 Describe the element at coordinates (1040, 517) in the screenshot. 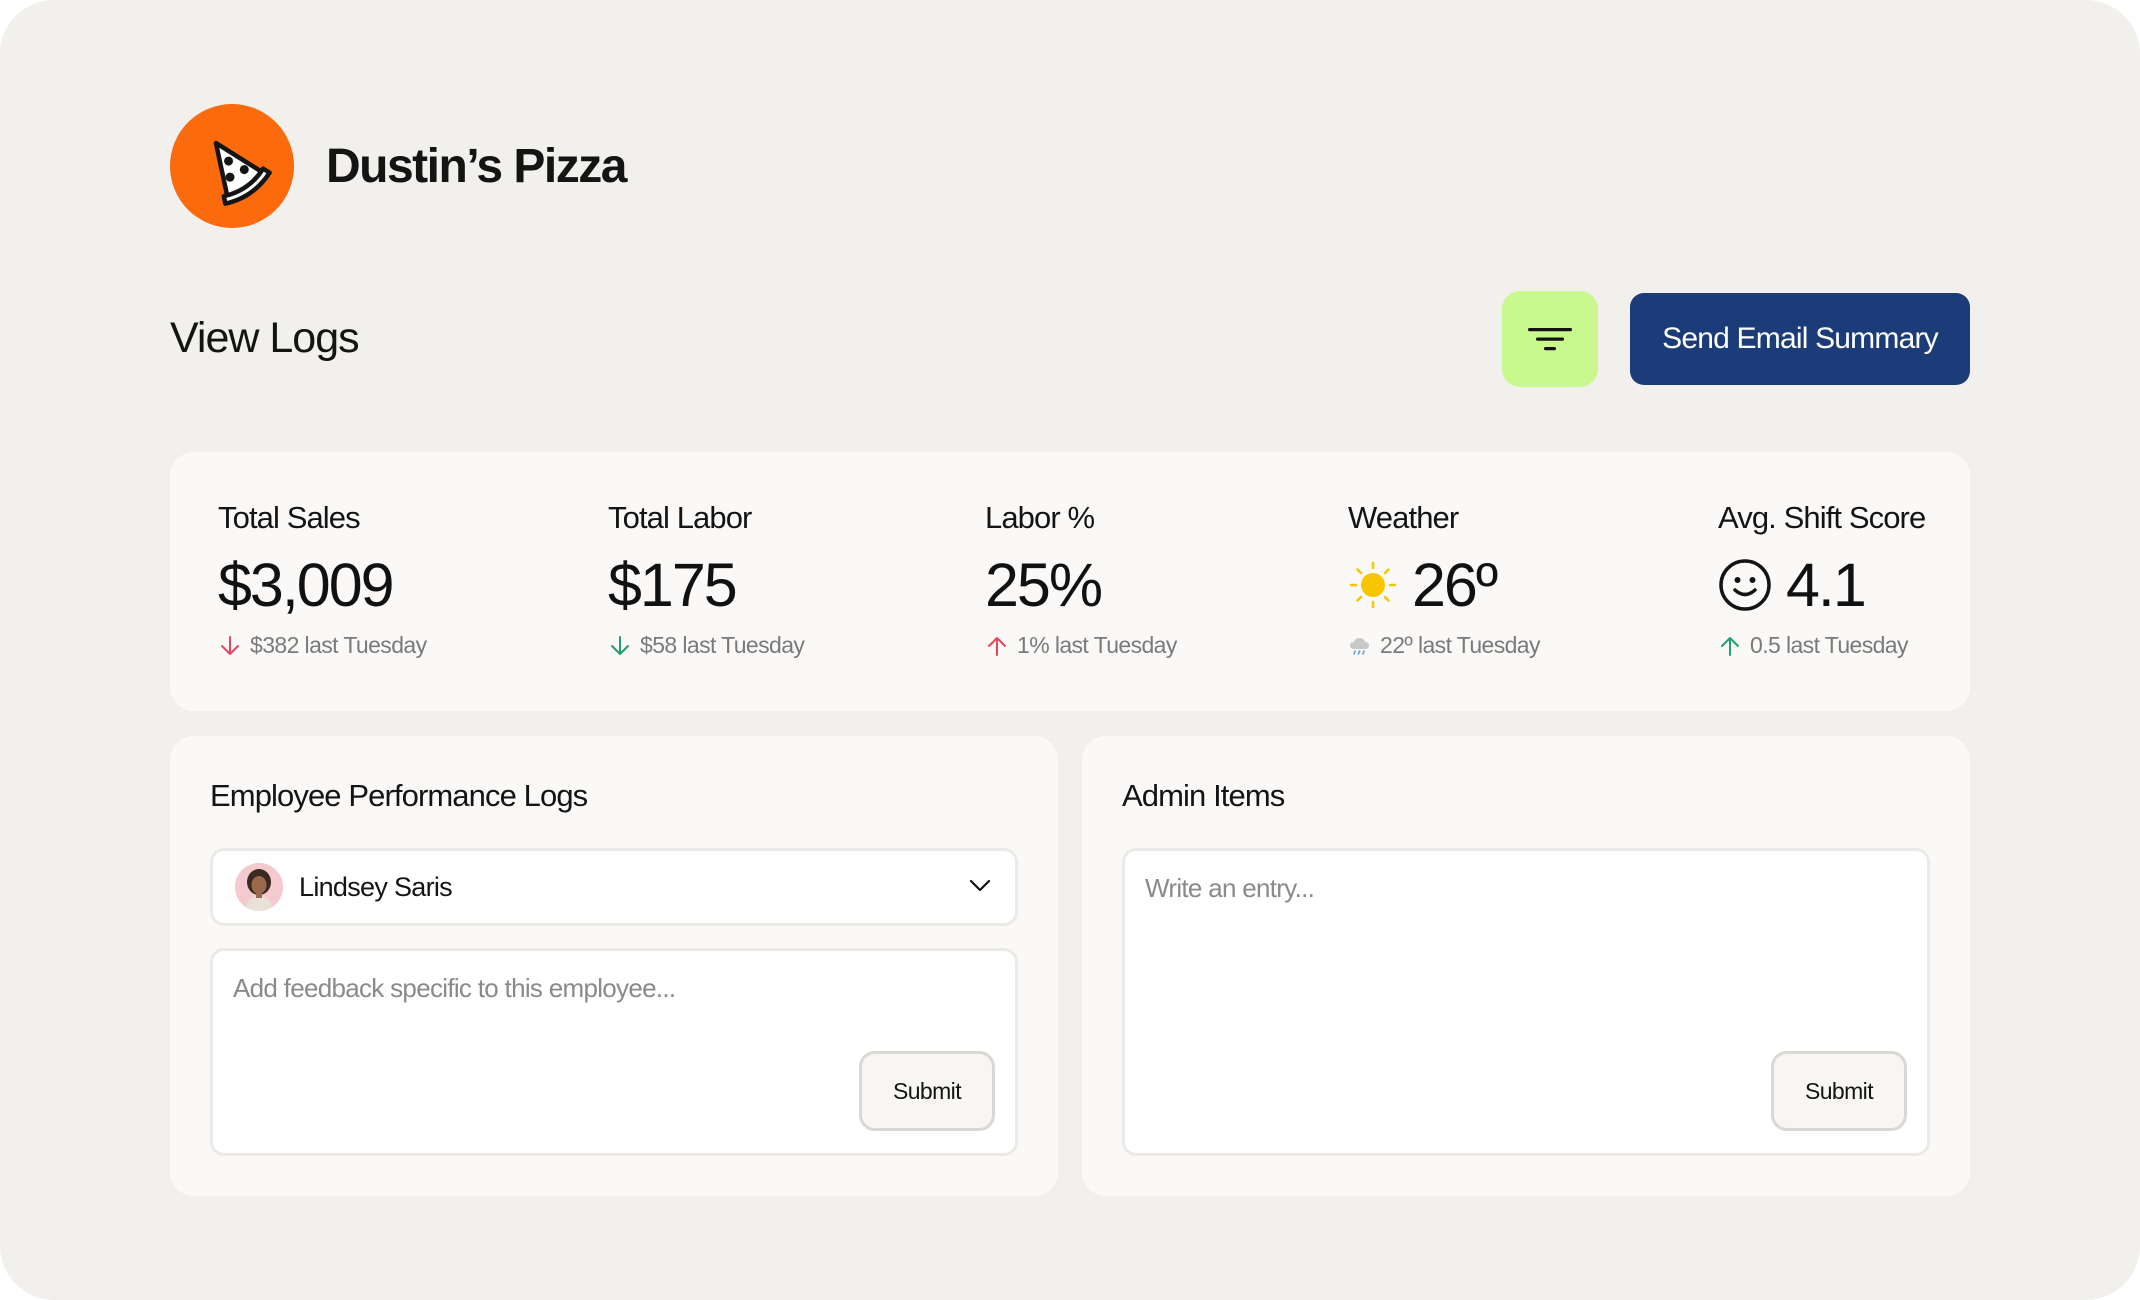

I see `stat-label: Labor %` at that location.